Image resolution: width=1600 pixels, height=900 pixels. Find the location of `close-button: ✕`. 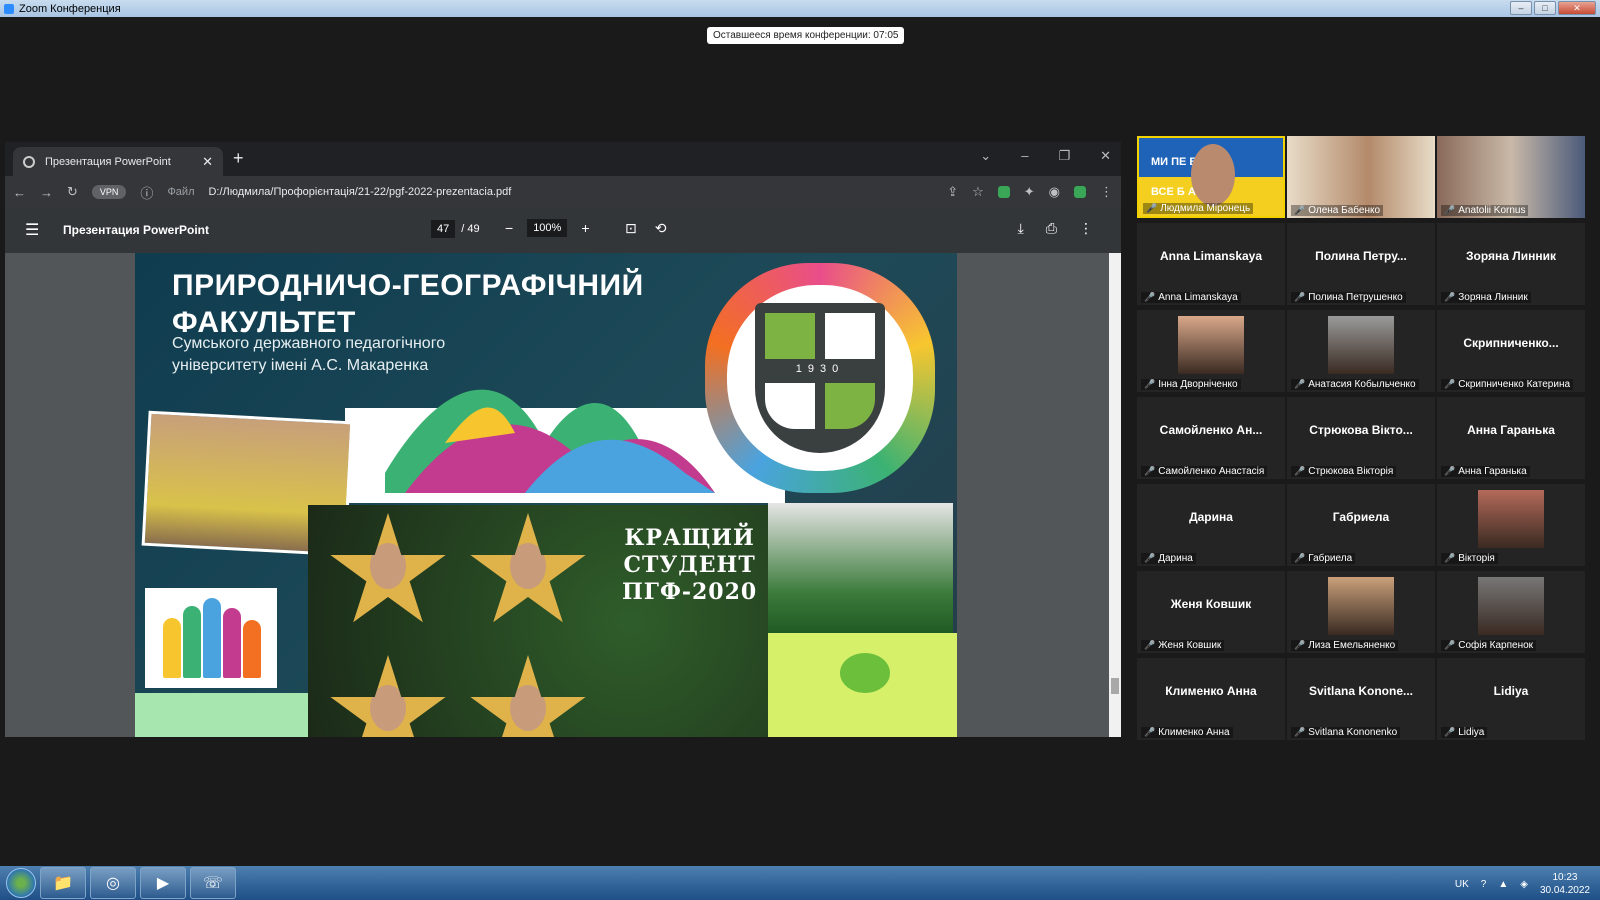

close-button: ✕ is located at coordinates (1577, 8).